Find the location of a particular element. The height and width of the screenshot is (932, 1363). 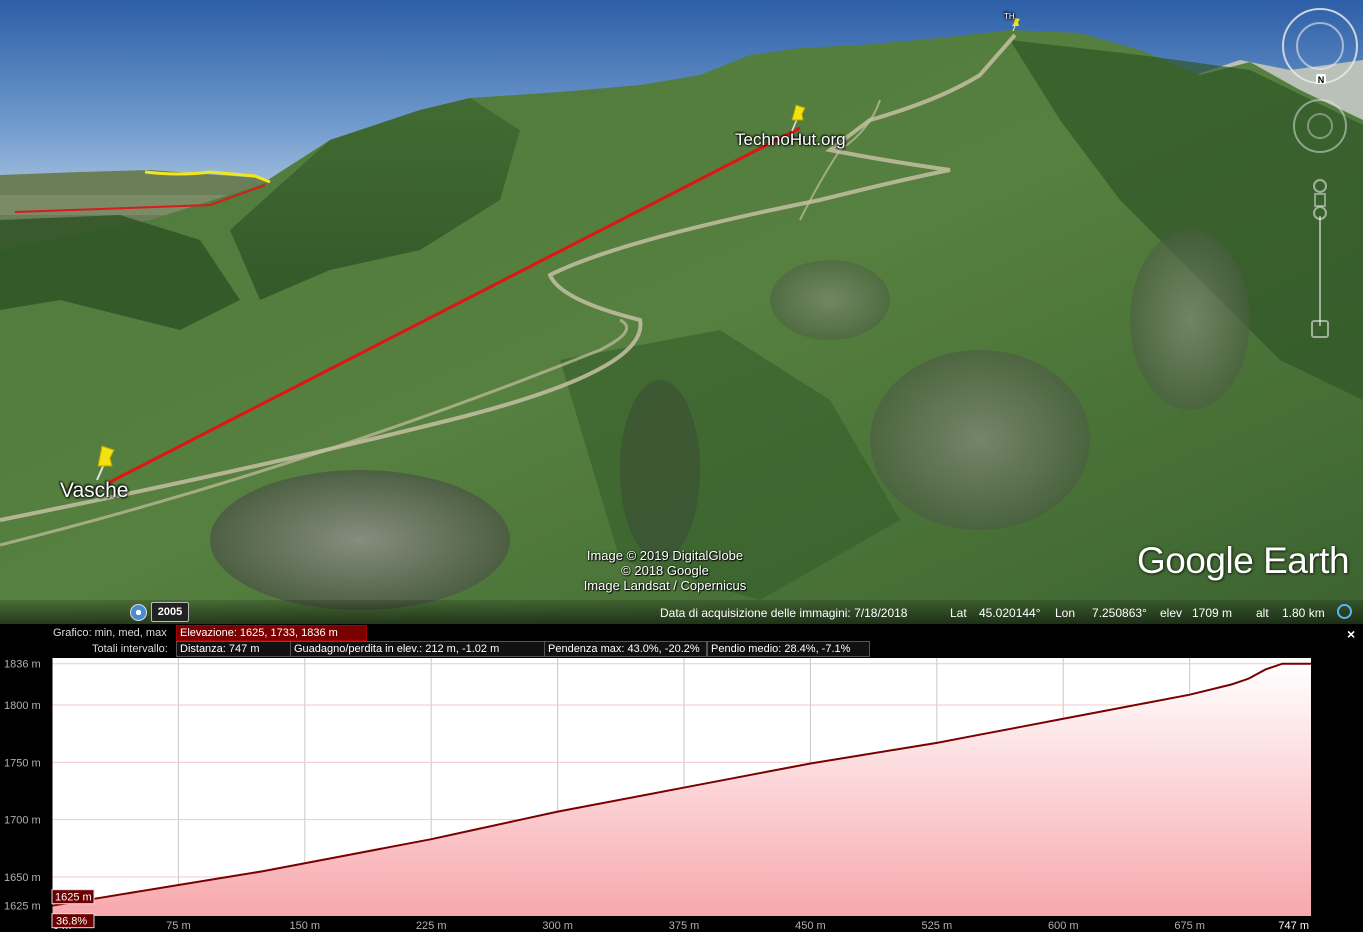

lon-value: 7.250863° is located at coordinates (1119, 613).